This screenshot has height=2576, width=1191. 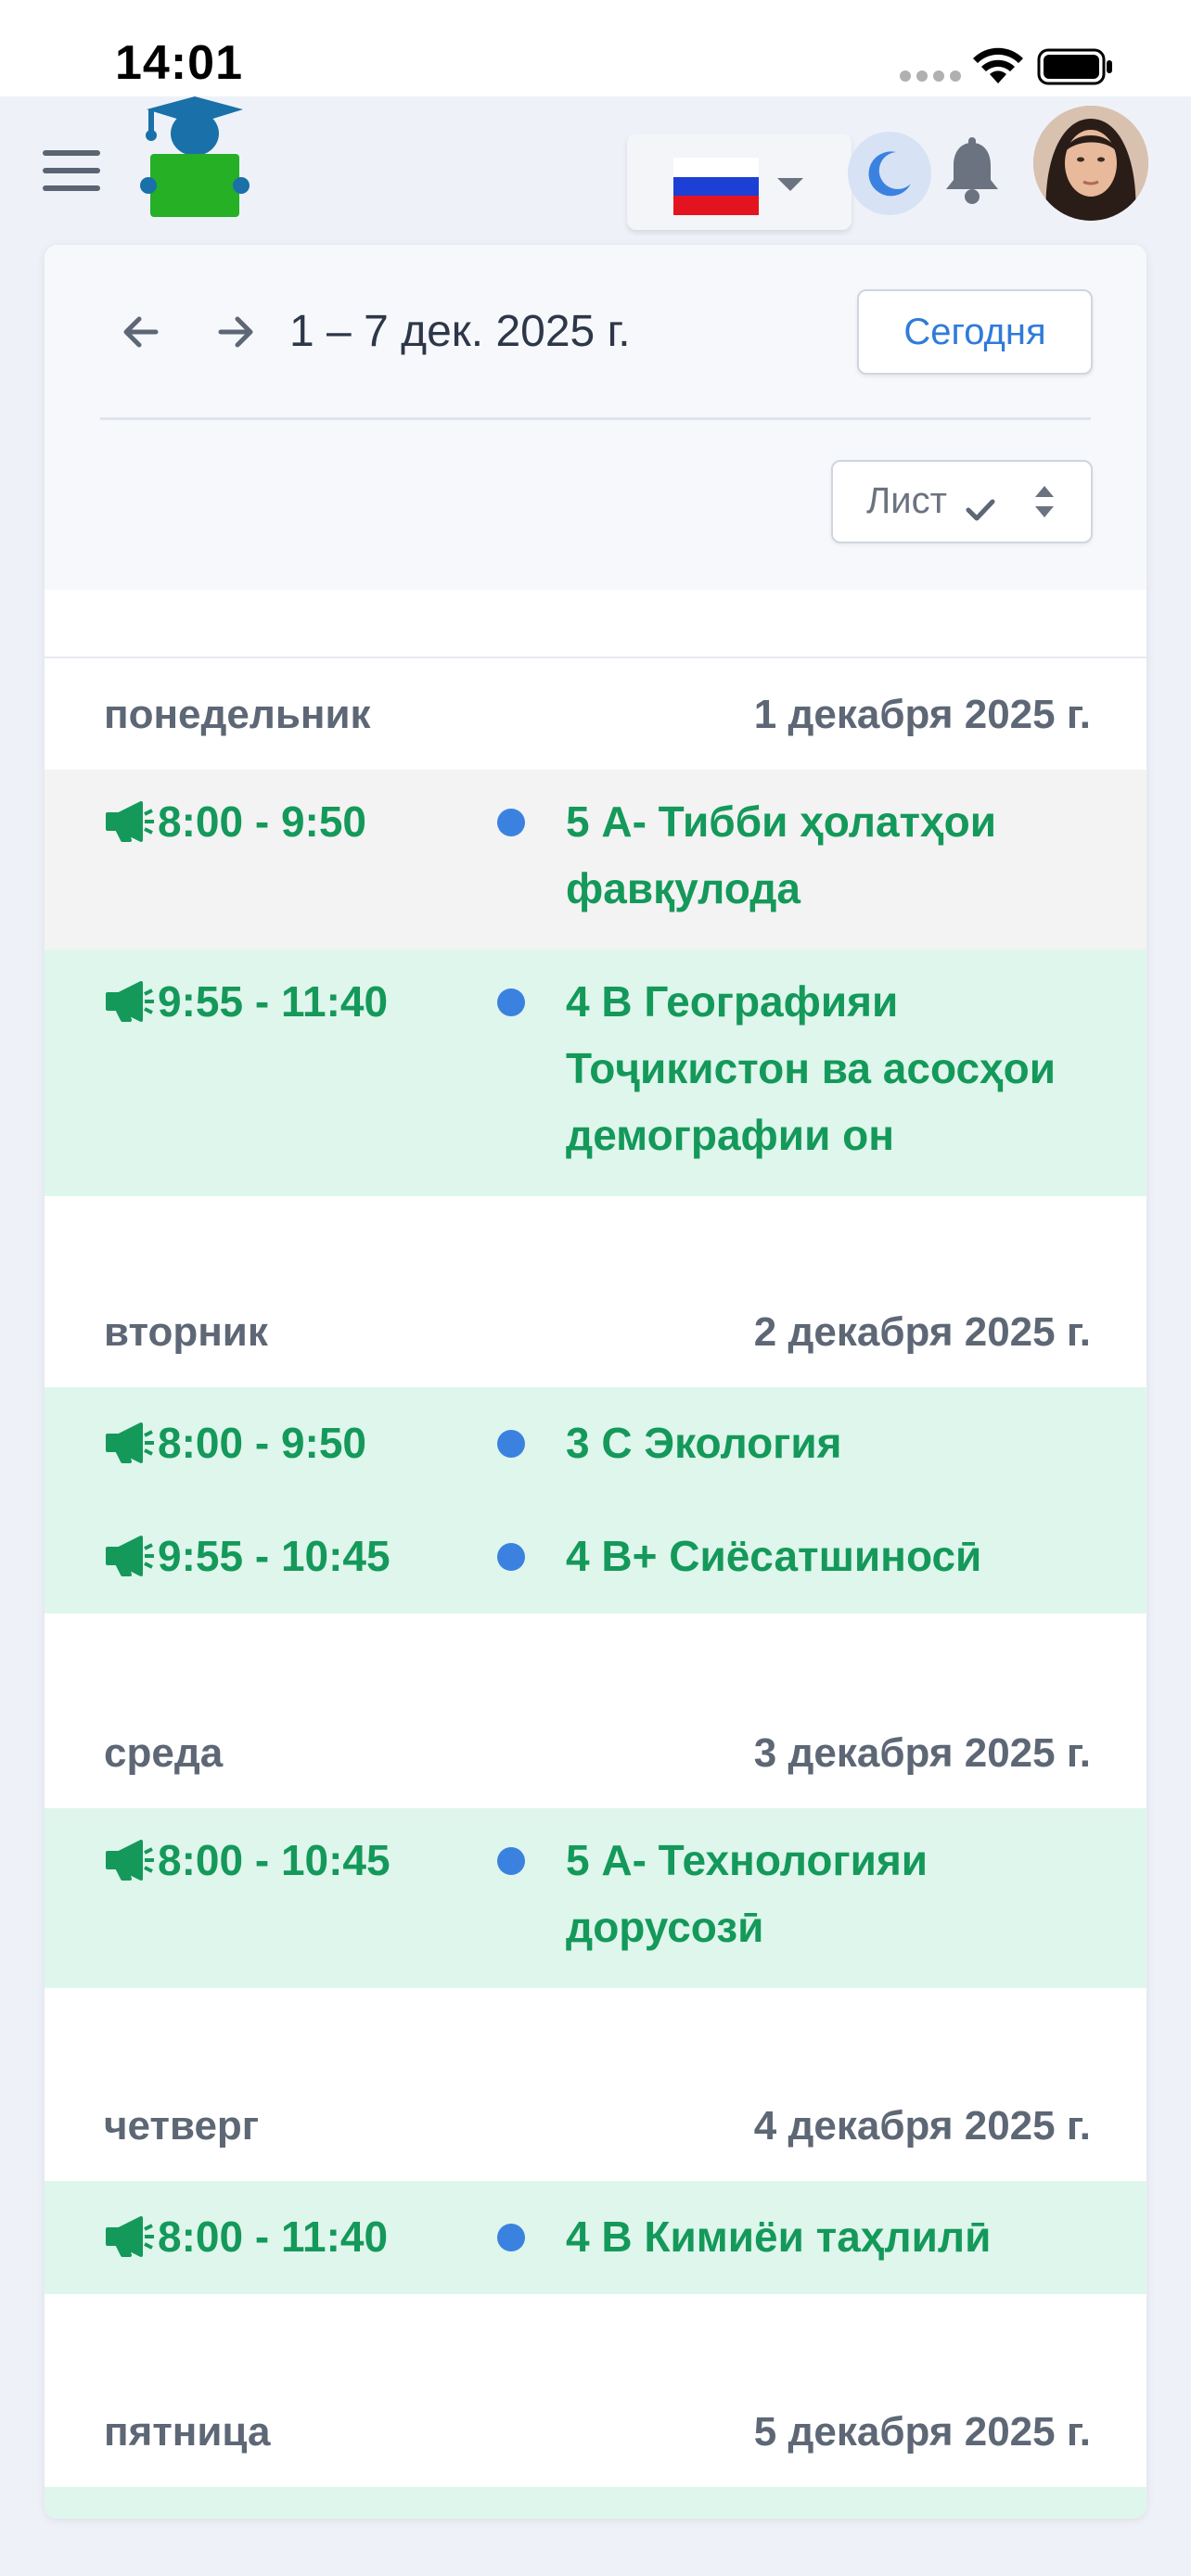 What do you see at coordinates (595, 2503) in the screenshot?
I see `event-row-partial` at bounding box center [595, 2503].